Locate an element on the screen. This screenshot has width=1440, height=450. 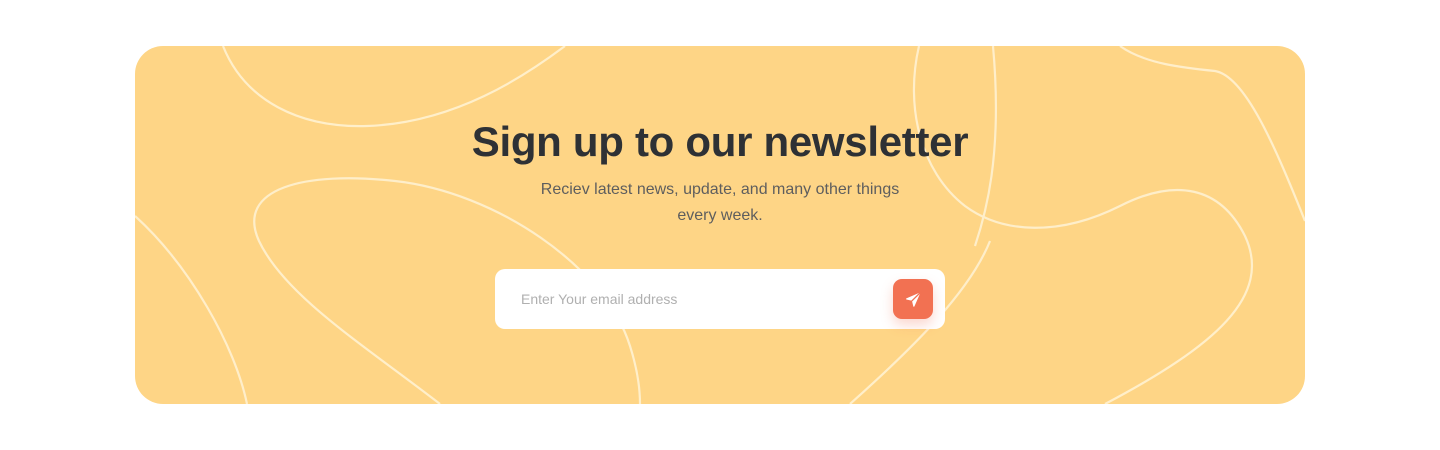
newsletter-signup-form is located at coordinates (720, 299).